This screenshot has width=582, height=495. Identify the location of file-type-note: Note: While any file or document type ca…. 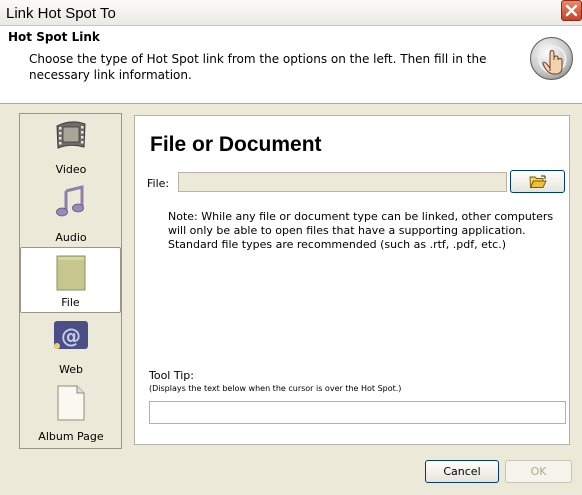
(361, 230).